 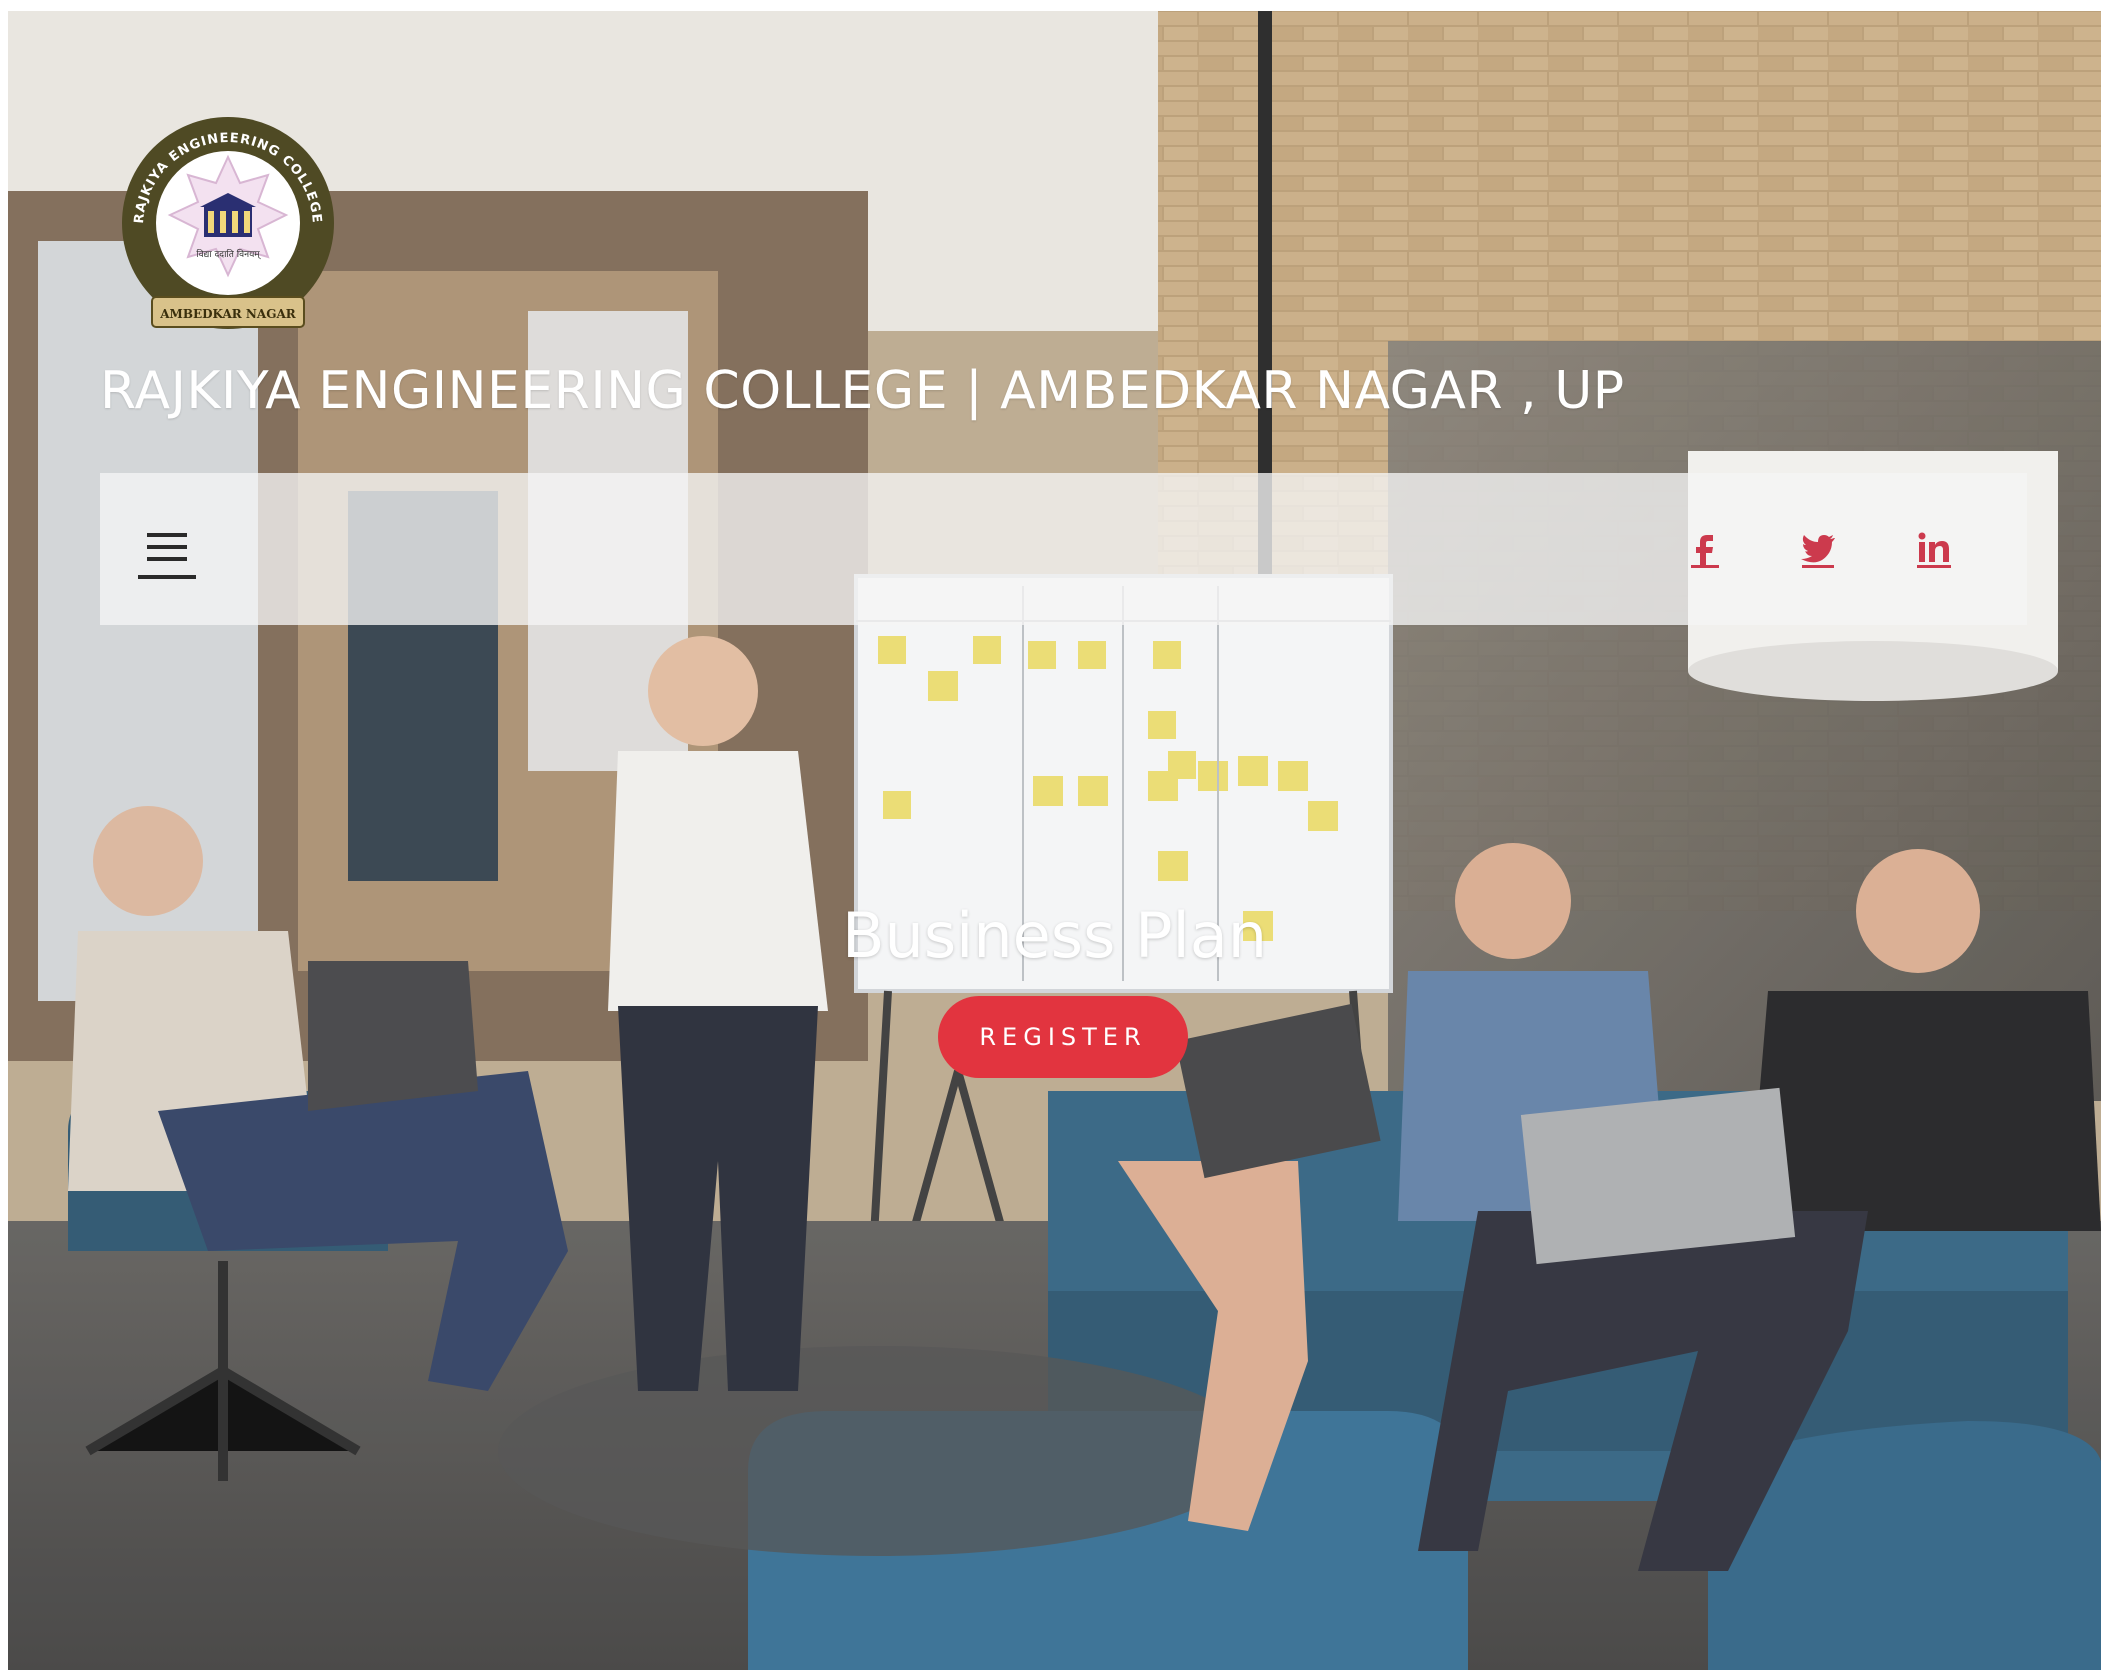 I want to click on register-button: REGISTER, so click(x=1063, y=1037).